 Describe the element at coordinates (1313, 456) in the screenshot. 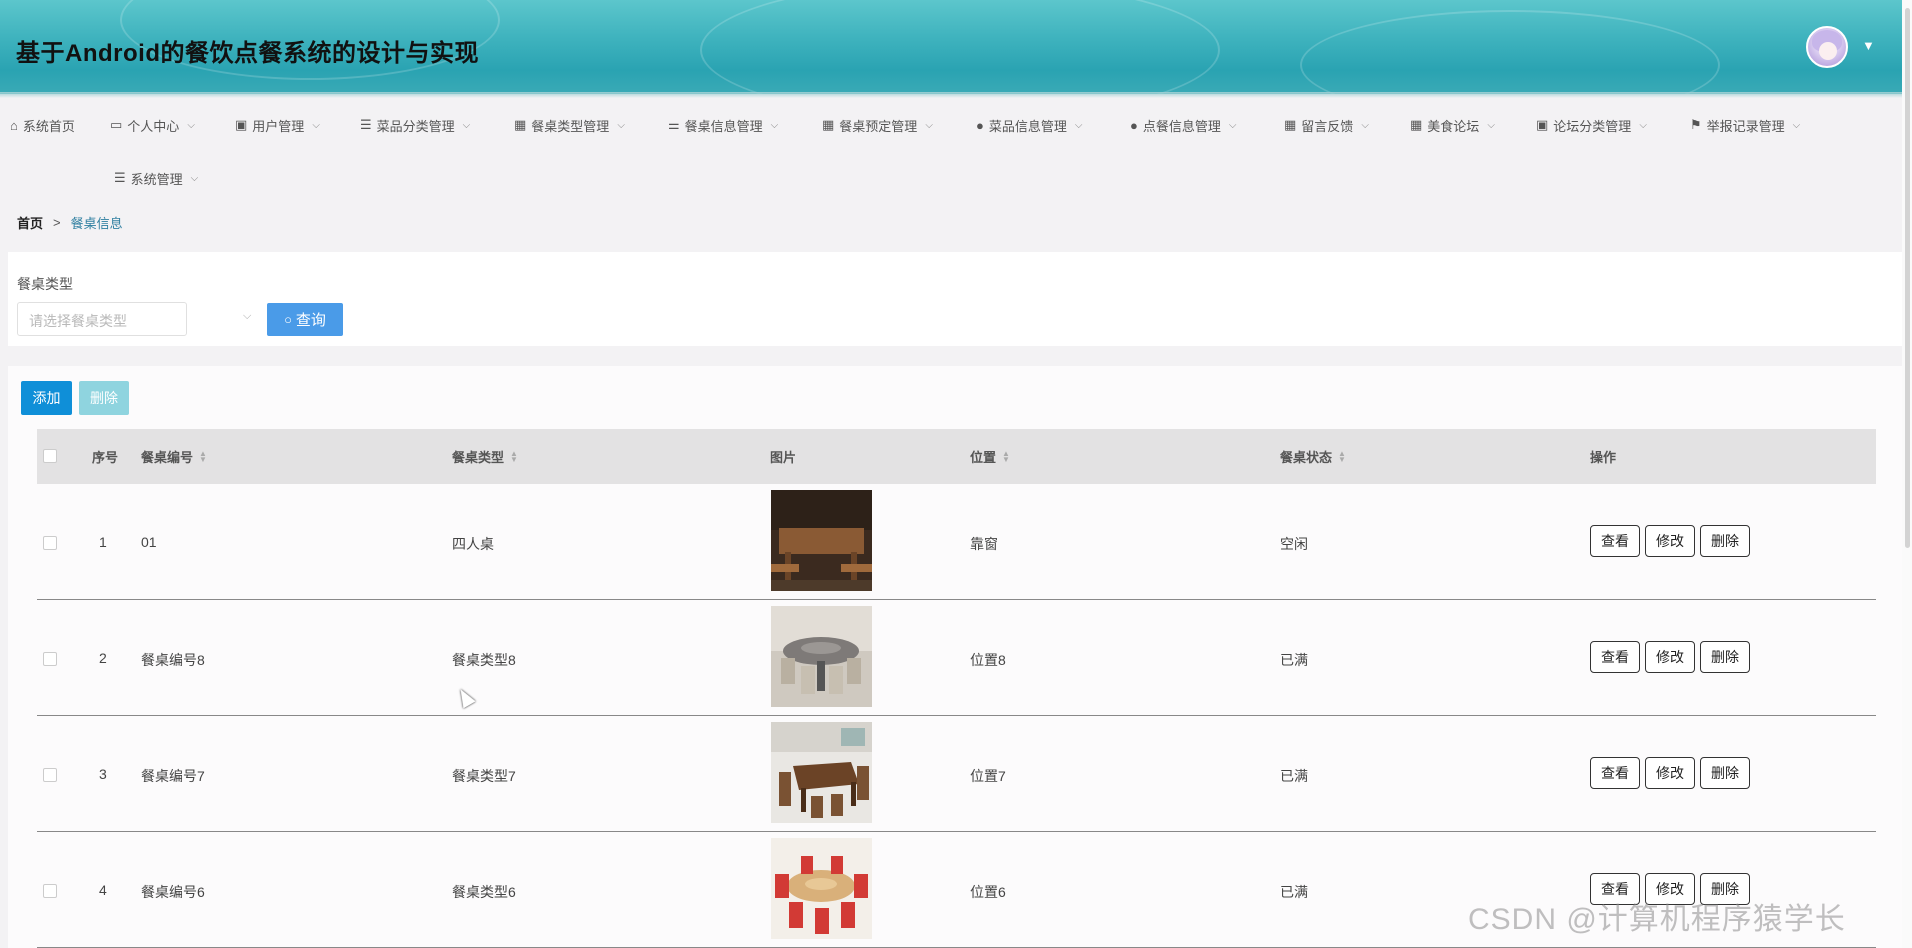

I see `column-header-status: 餐桌状态 ▲ ▼` at that location.